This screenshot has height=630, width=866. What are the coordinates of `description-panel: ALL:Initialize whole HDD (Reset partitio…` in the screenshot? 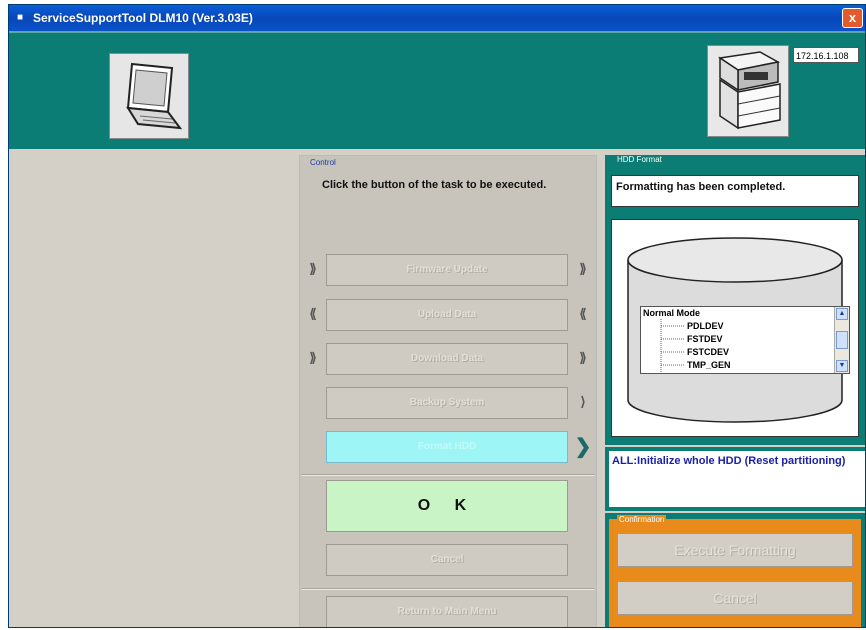 It's located at (735, 479).